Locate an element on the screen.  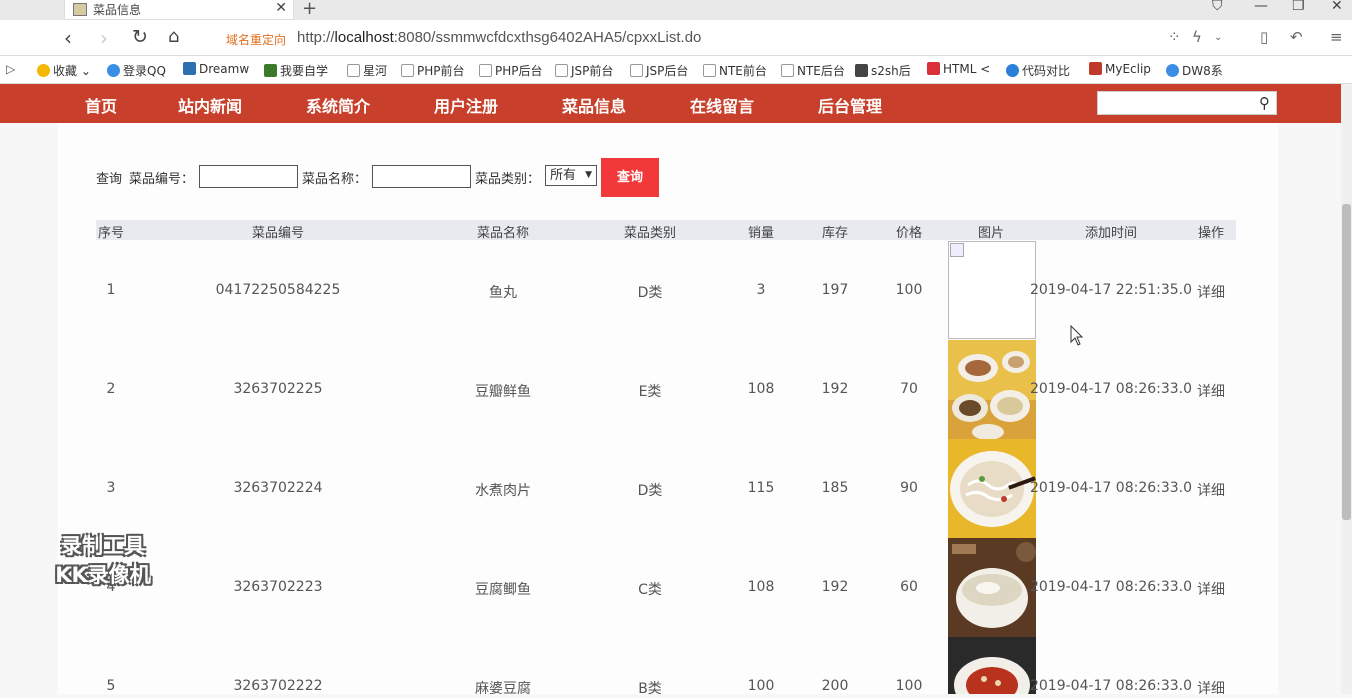
cell-name: 豆瓣鲜鱼 is located at coordinates (503, 392).